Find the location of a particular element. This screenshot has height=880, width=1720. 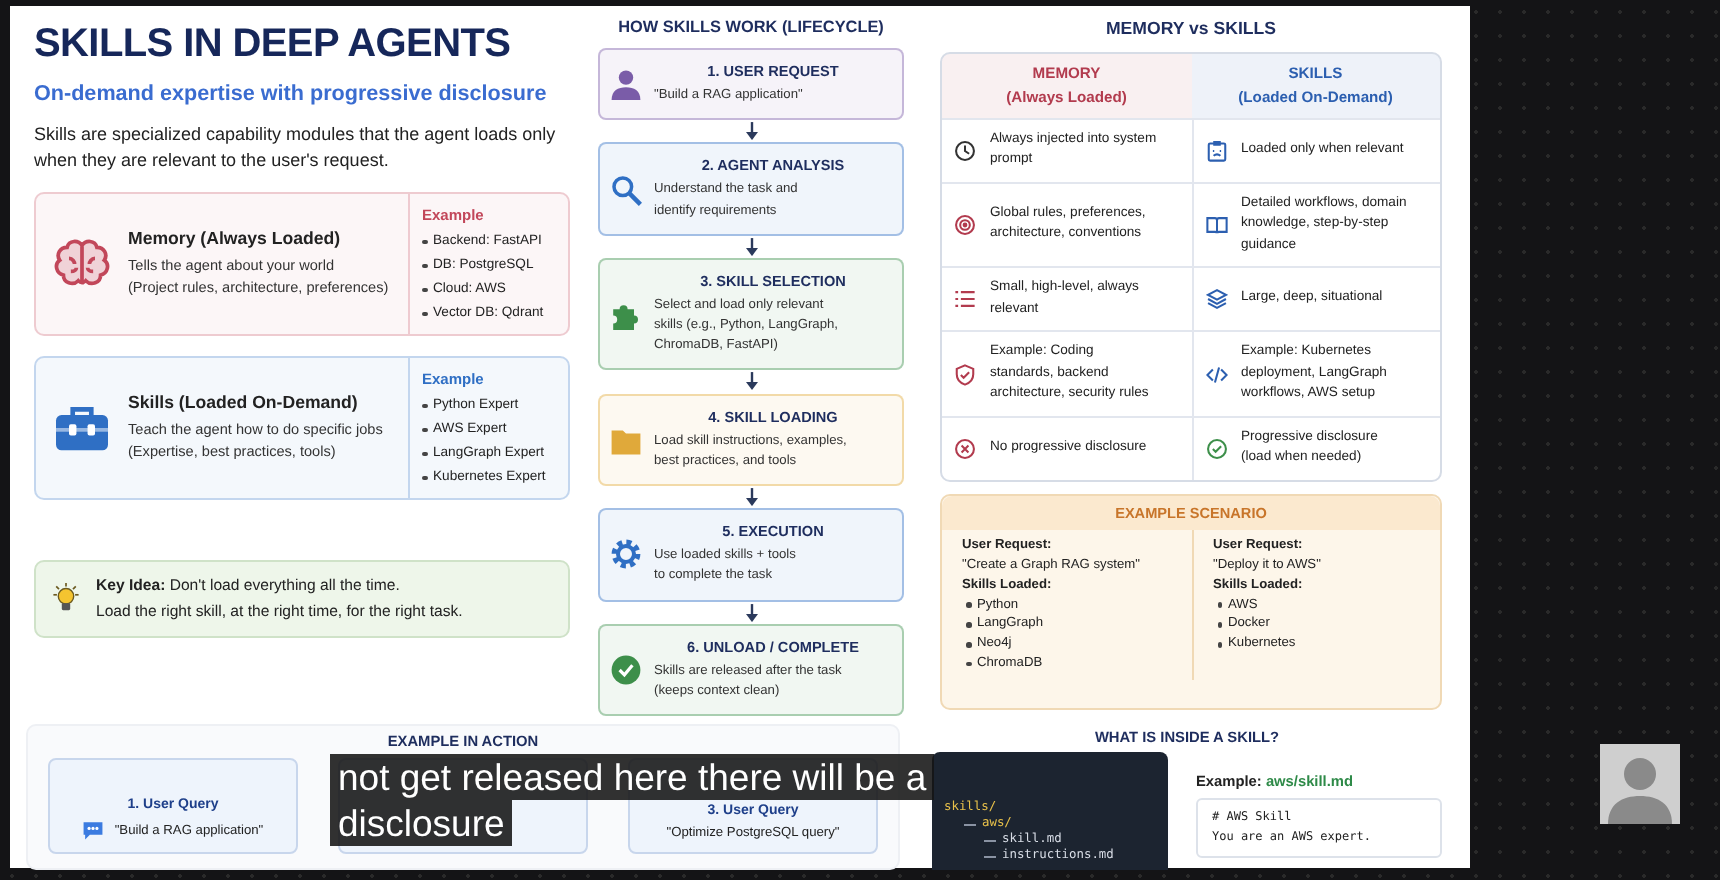

video-caption: disclosure is located at coordinates (421, 823).